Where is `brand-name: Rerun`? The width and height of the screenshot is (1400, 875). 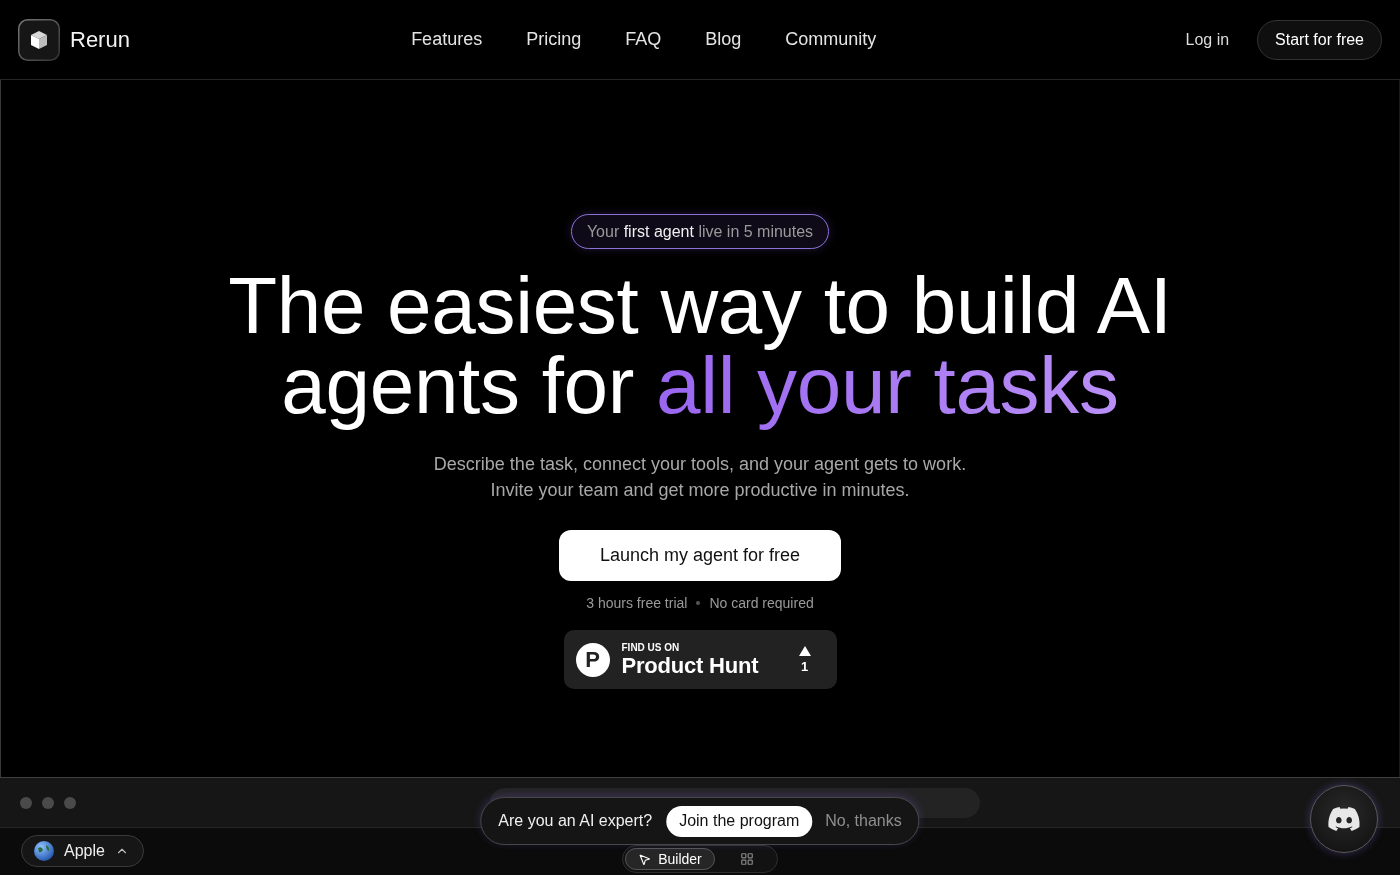
brand-name: Rerun is located at coordinates (100, 39).